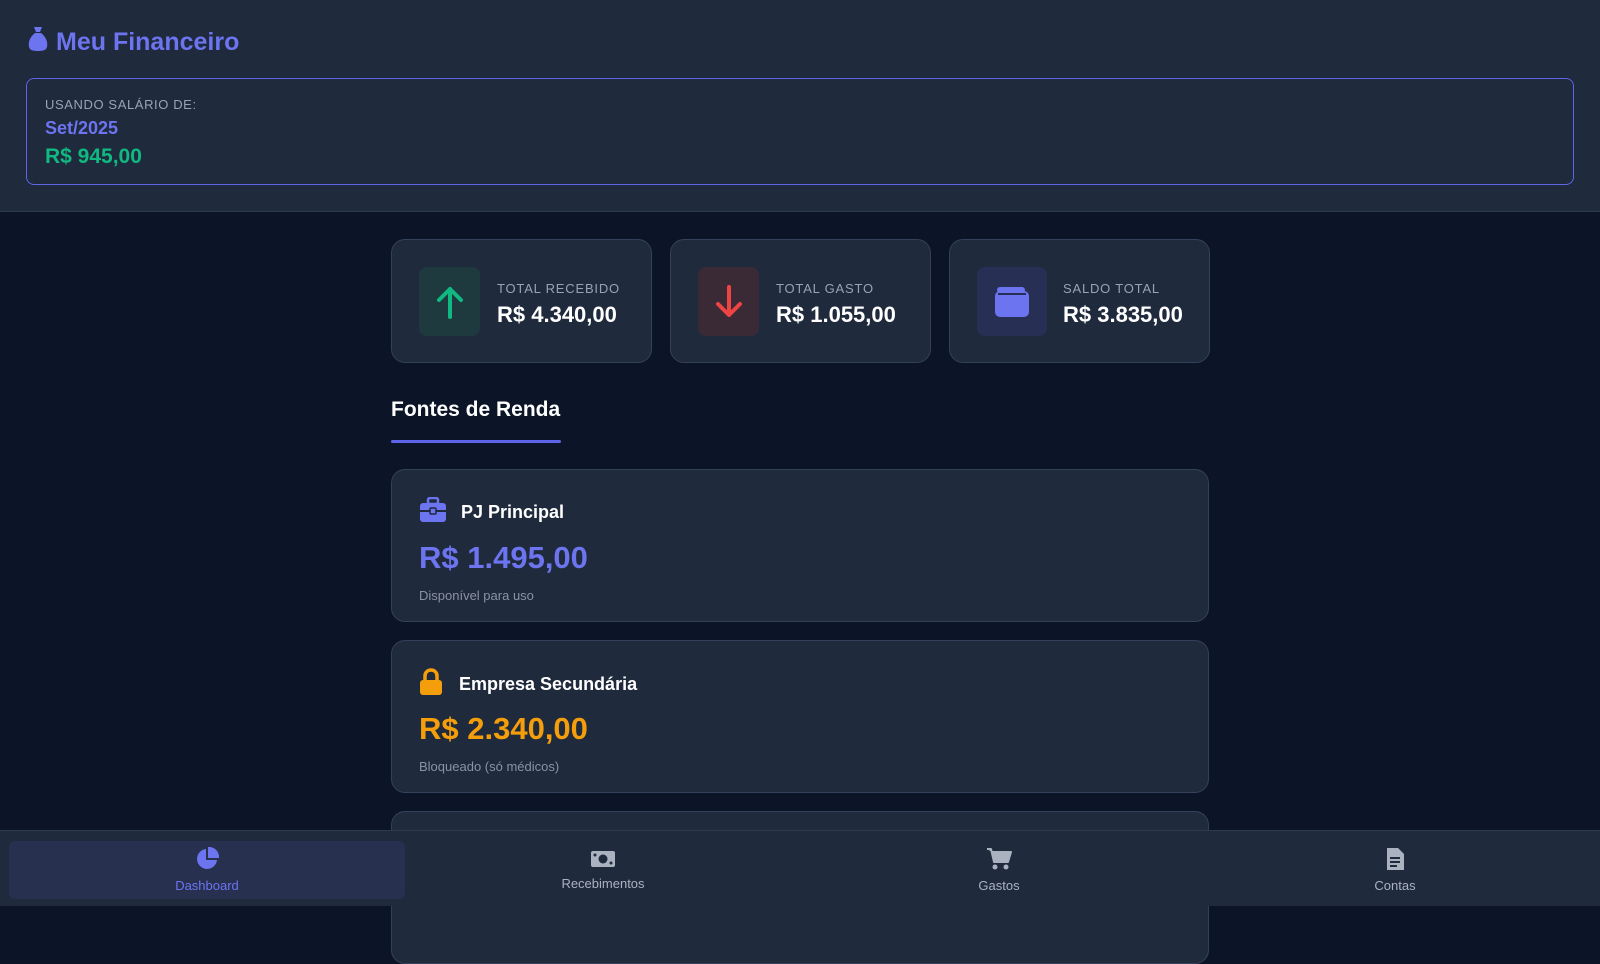 This screenshot has width=1600, height=964. I want to click on nav-item-gastos: Gastos, so click(999, 870).